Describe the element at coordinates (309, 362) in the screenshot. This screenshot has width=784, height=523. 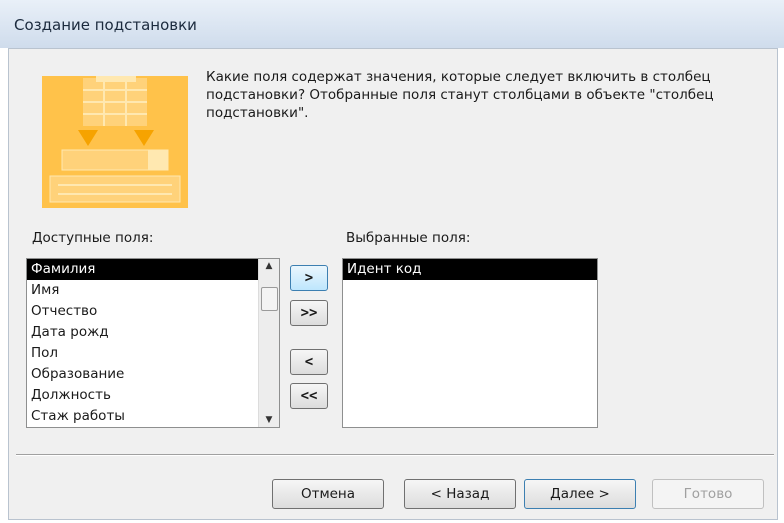
I see `remove-field-button: <` at that location.